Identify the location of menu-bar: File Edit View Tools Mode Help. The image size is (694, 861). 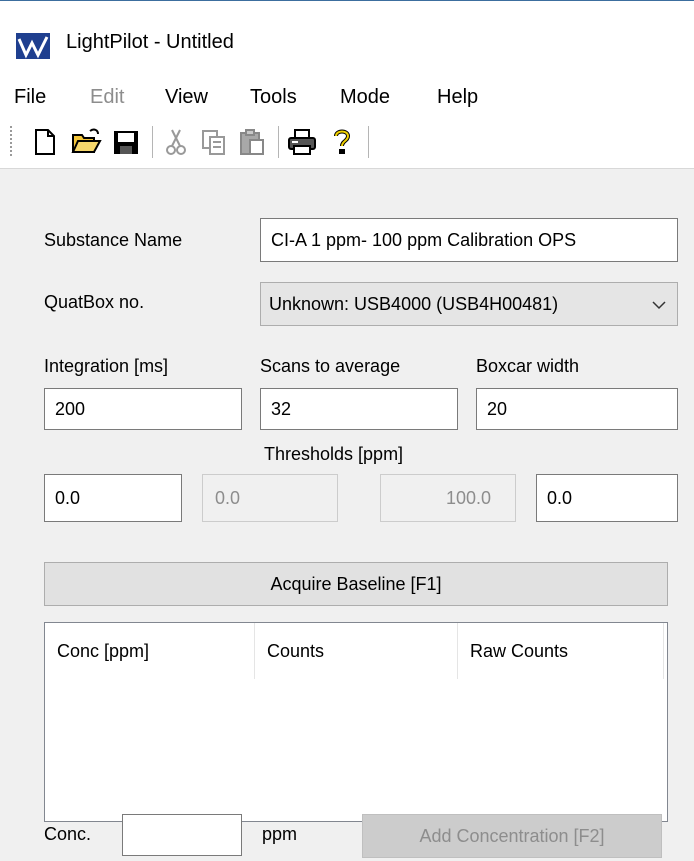
(347, 93).